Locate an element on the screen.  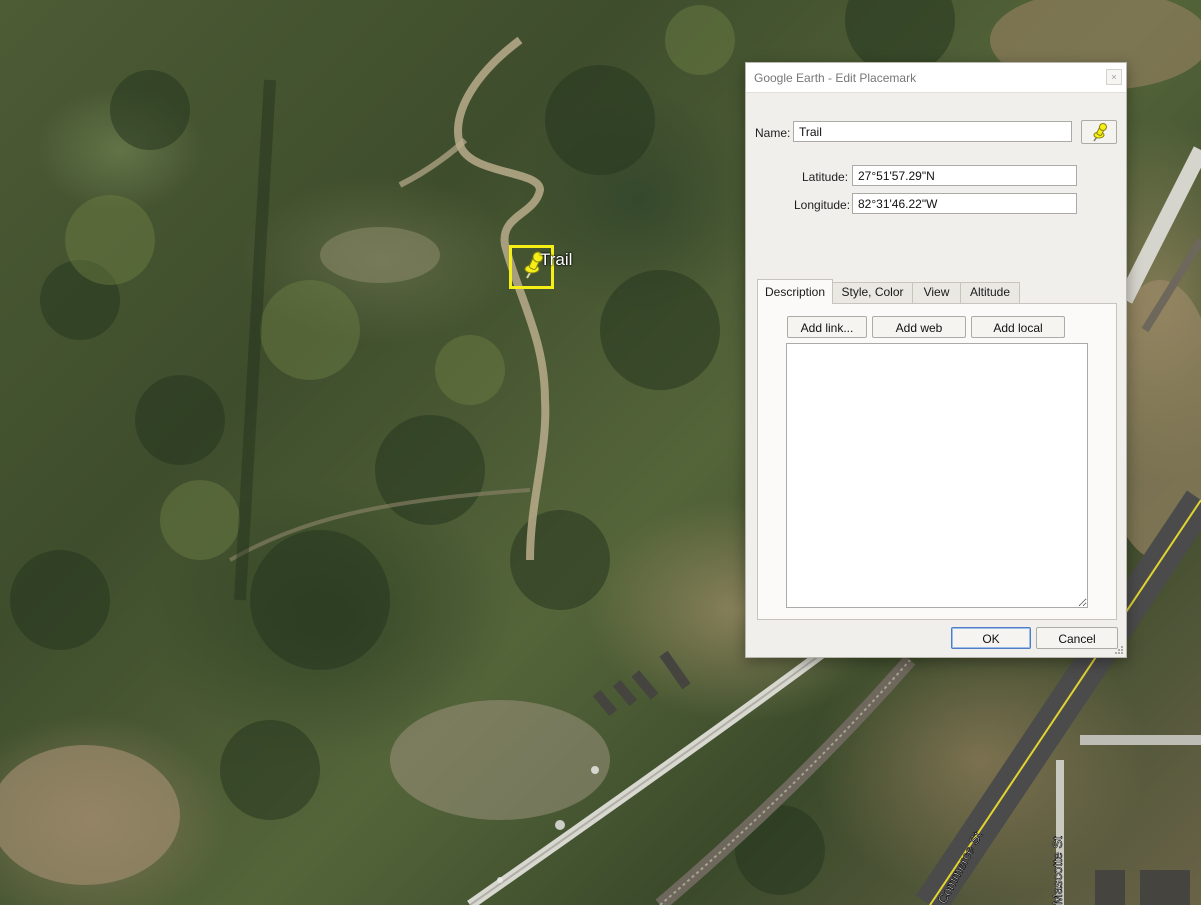
cancel-button: Cancel is located at coordinates (1077, 638).